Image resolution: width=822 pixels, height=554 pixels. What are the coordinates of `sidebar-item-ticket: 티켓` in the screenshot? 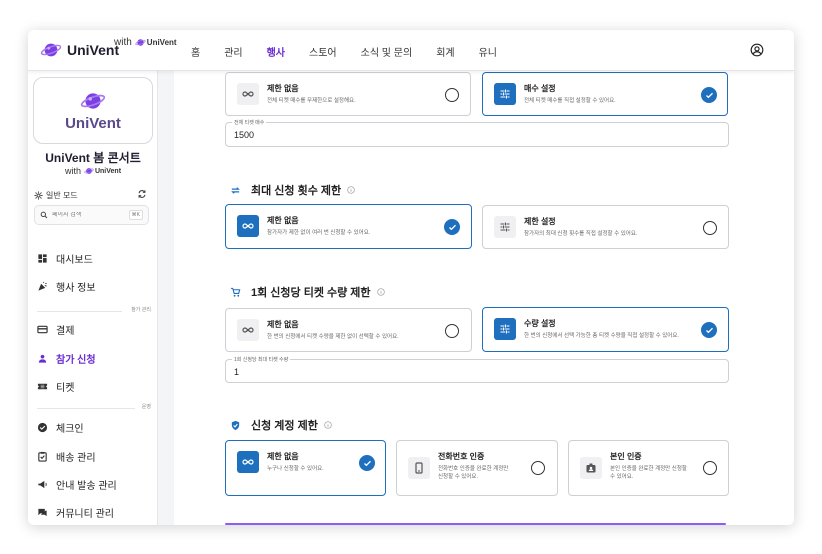 It's located at (55, 386).